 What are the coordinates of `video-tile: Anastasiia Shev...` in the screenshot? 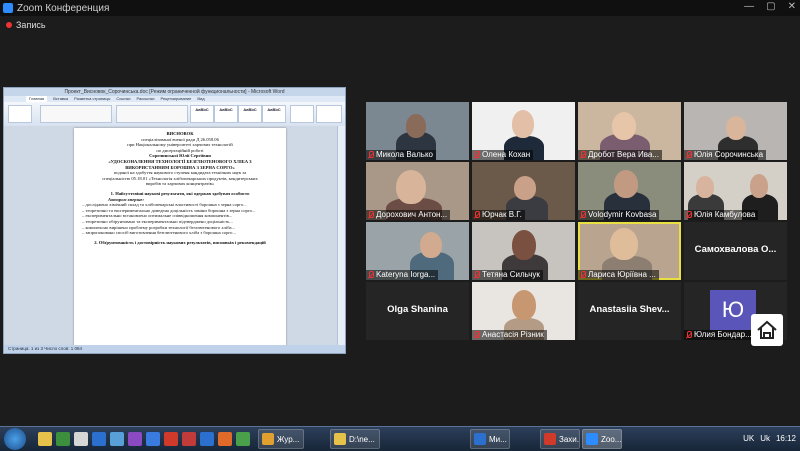 It's located at (629, 311).